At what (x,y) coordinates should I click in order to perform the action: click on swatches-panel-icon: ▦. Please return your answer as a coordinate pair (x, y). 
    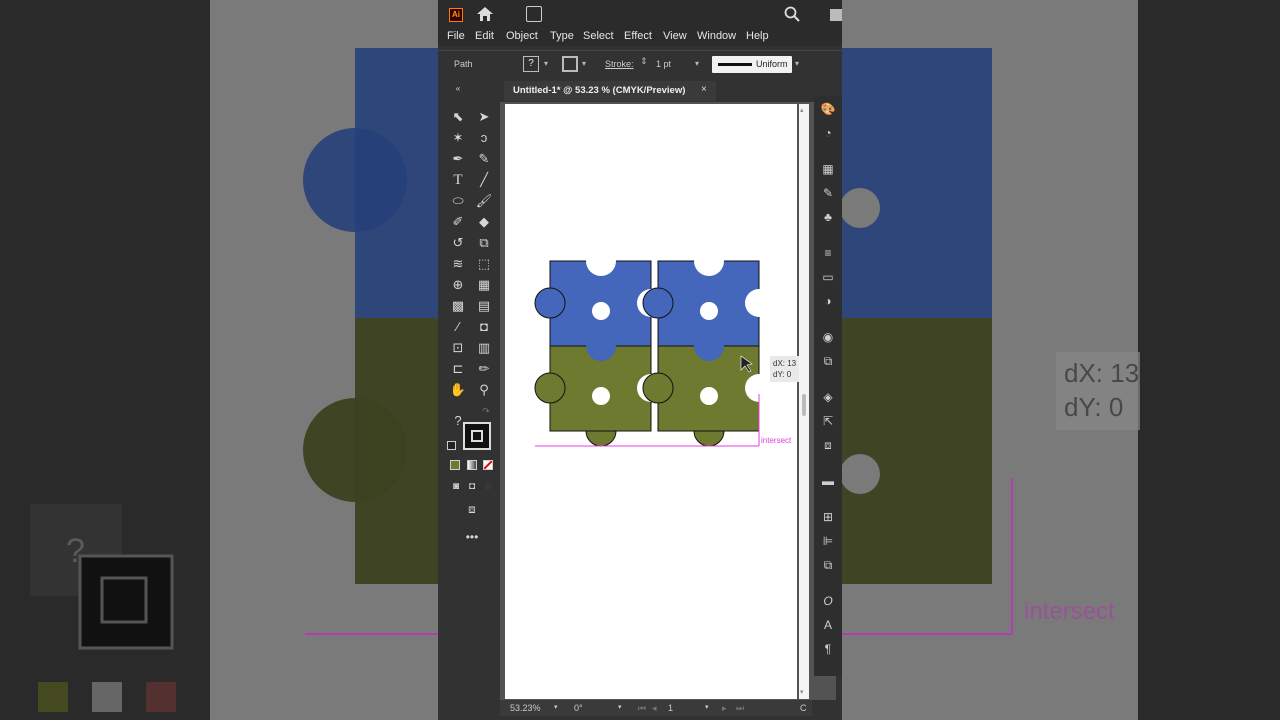
    Looking at the image, I should click on (828, 169).